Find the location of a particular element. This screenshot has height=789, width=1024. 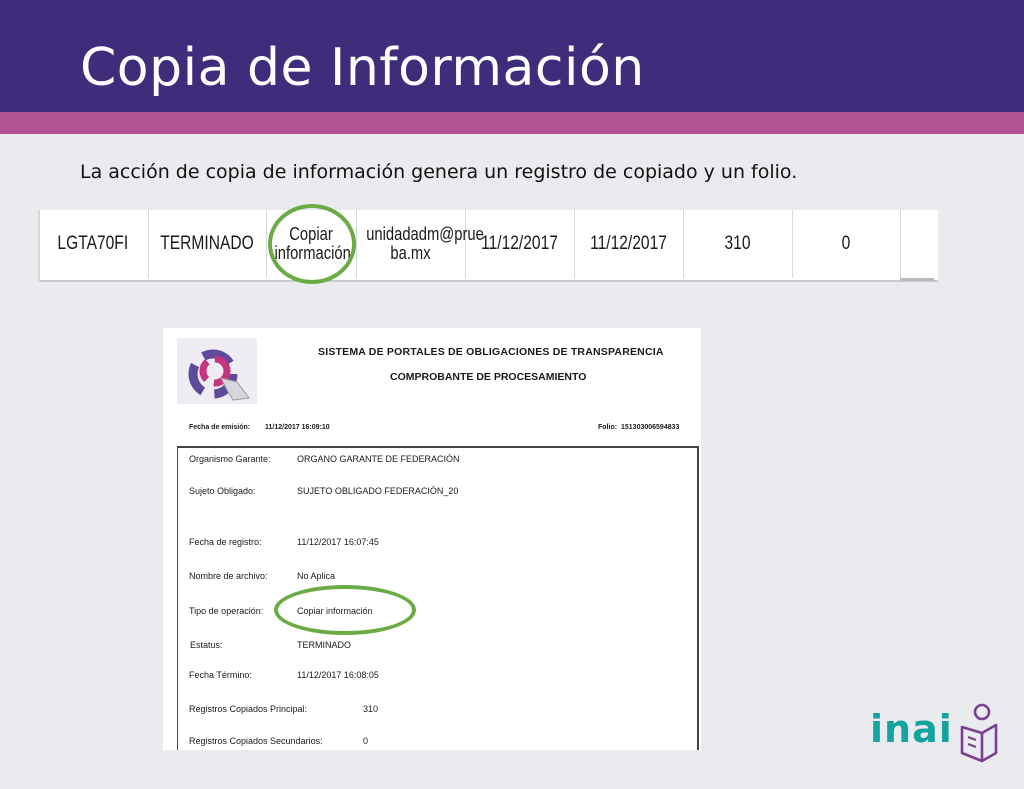

receipt-document-title: COMPROBANTE DE PROCESAMIENTO is located at coordinates (488, 377).